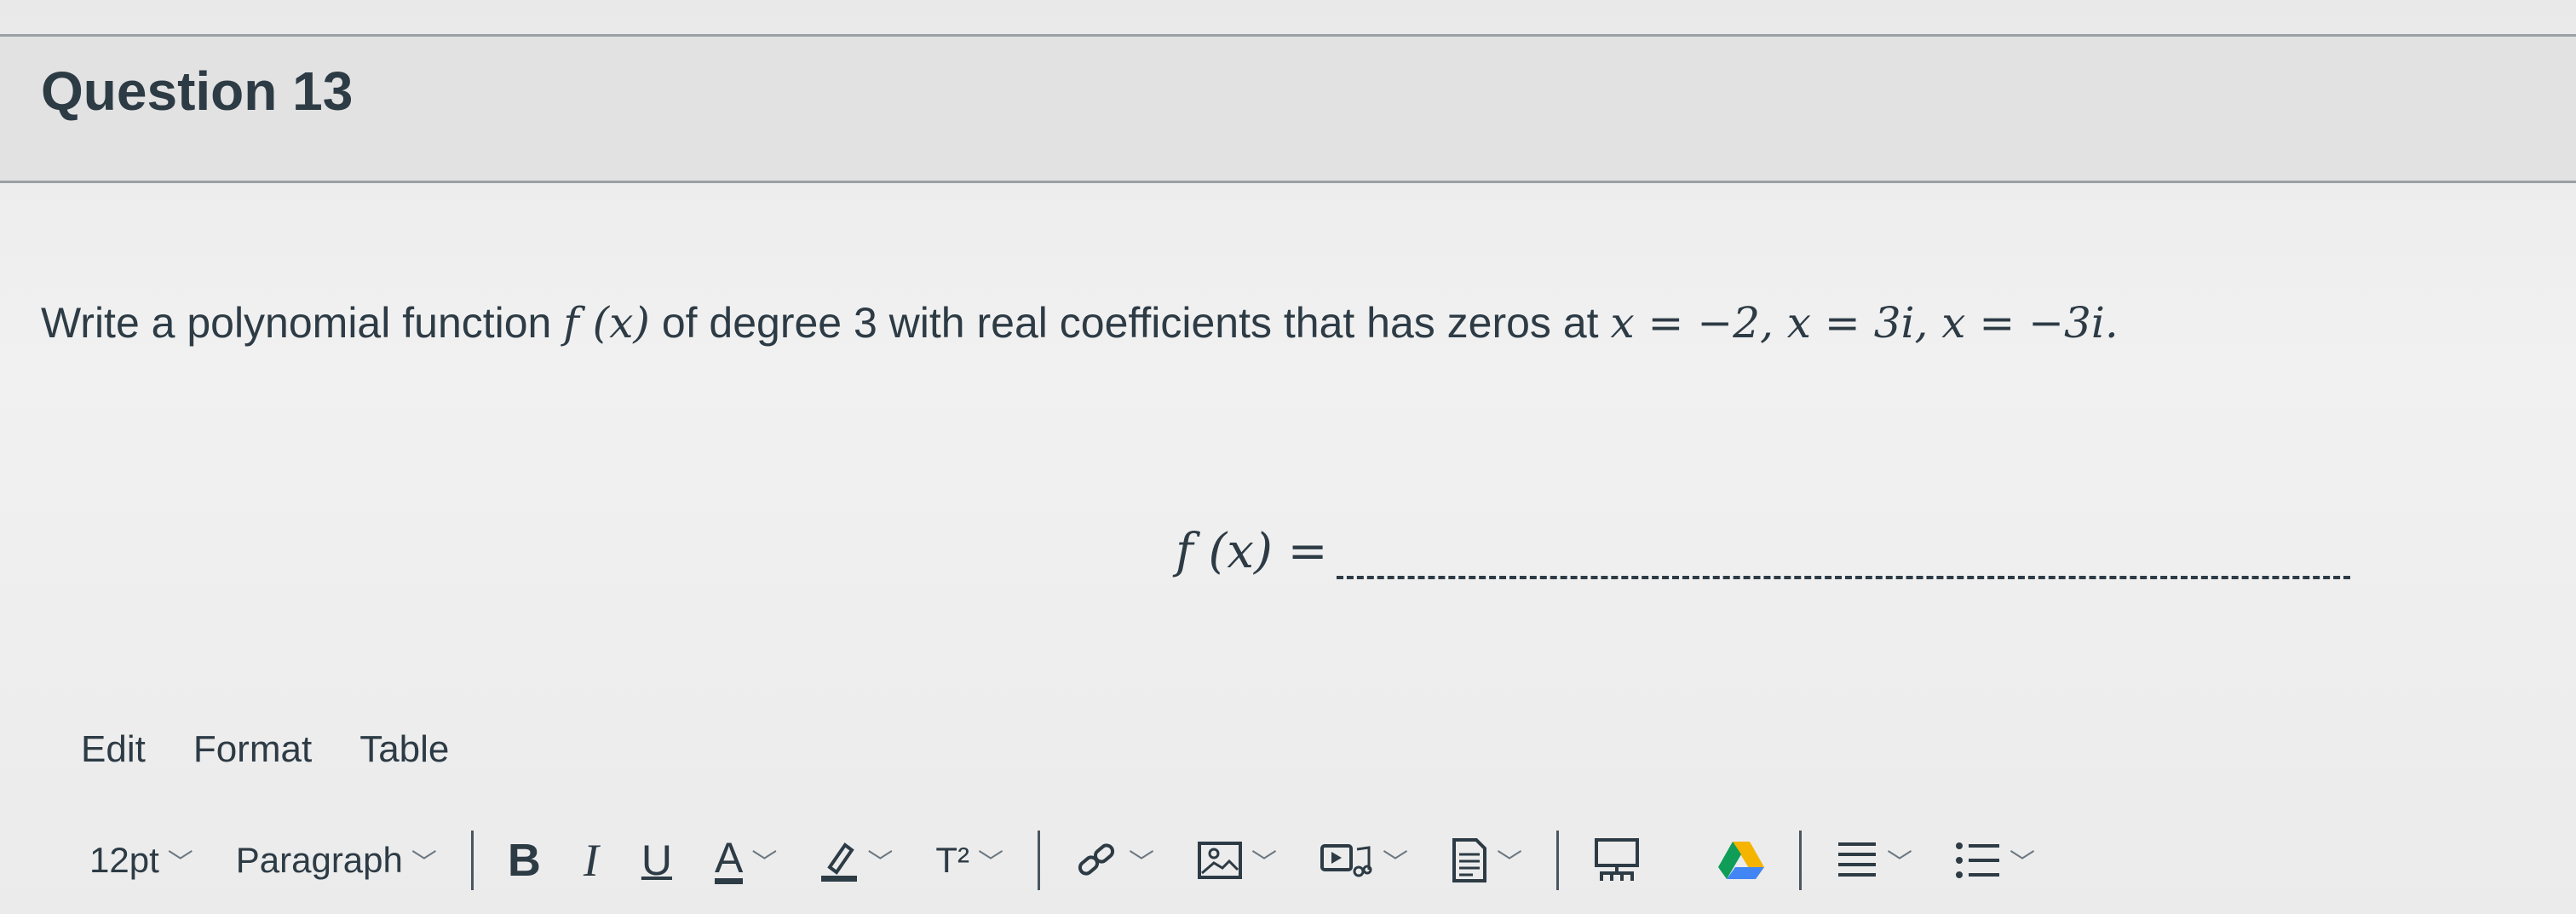 The image size is (2576, 914). Describe the element at coordinates (1347, 861) in the screenshot. I see `media-icon` at that location.